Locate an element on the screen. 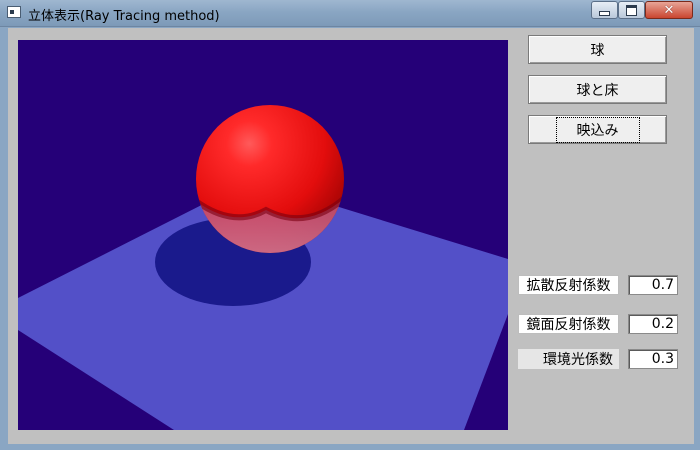  close-button: ✕ is located at coordinates (669, 10).